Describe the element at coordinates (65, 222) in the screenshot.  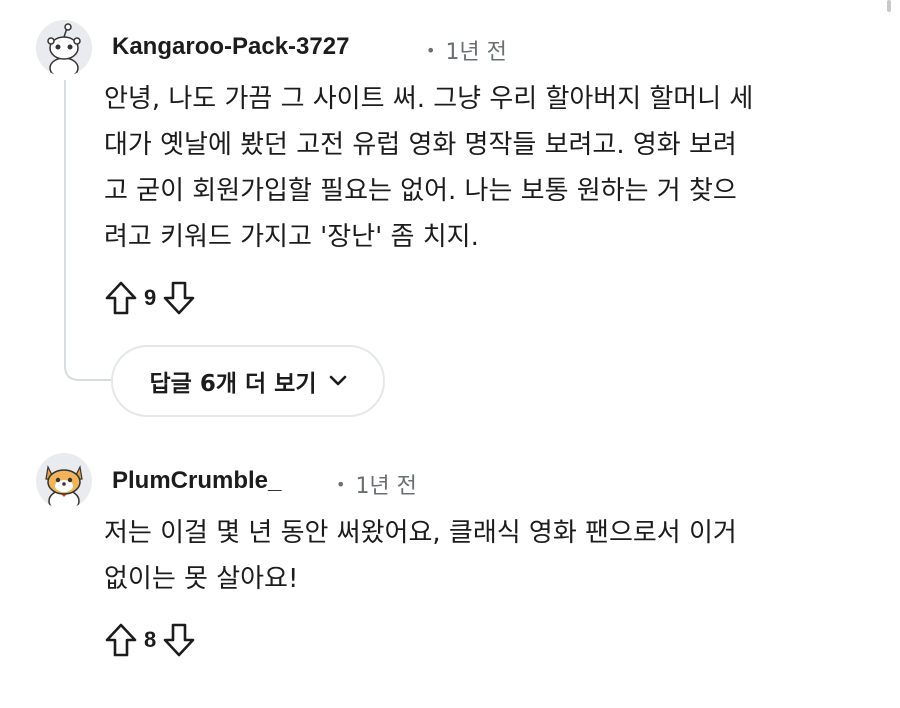
I see `thread-line` at that location.